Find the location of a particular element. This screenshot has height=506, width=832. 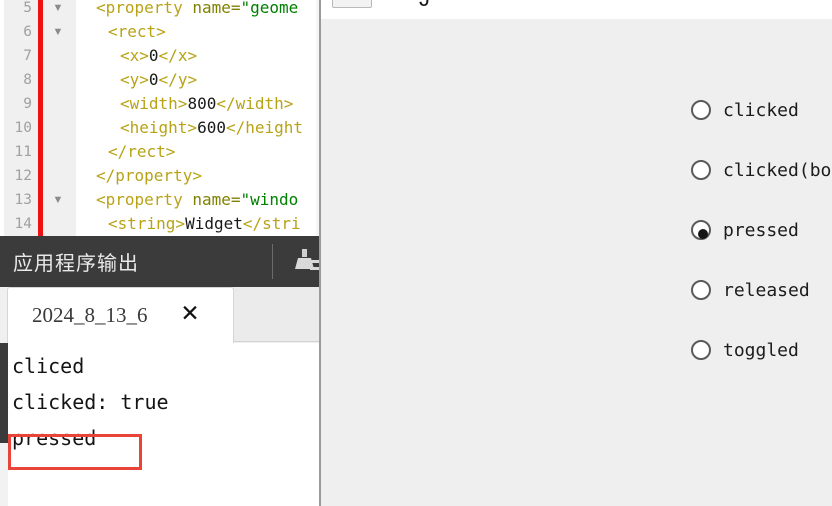

code-token: <rect> is located at coordinates (137, 31).